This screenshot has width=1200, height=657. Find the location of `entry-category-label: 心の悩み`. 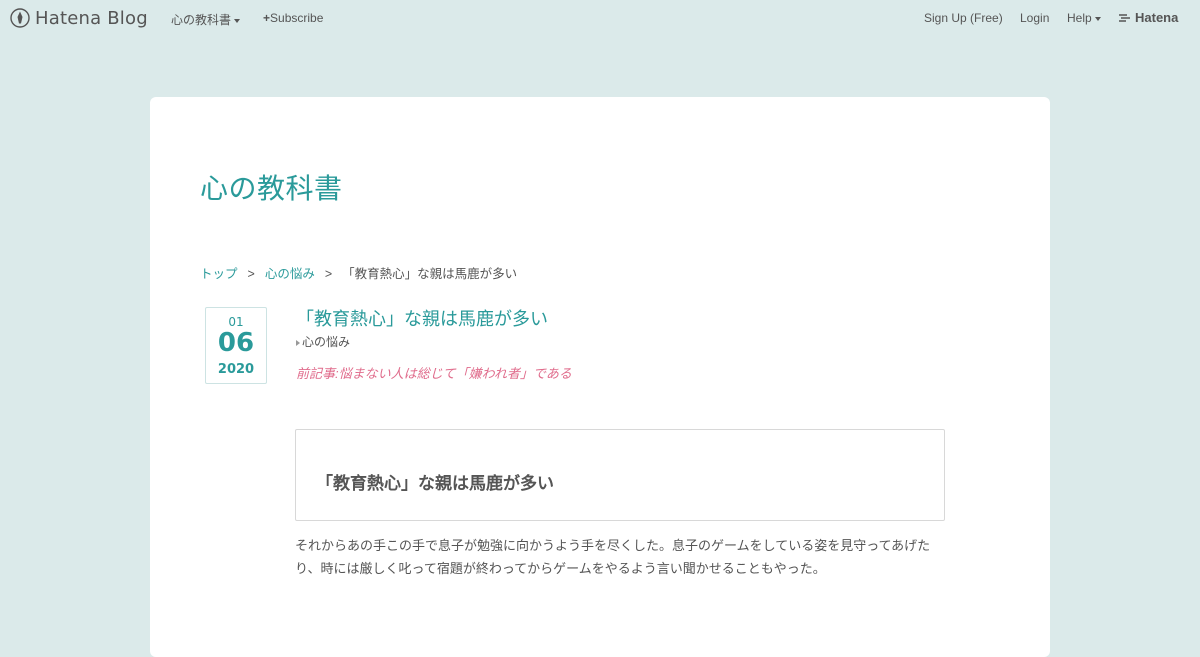

entry-category-label: 心の悩み is located at coordinates (326, 342).